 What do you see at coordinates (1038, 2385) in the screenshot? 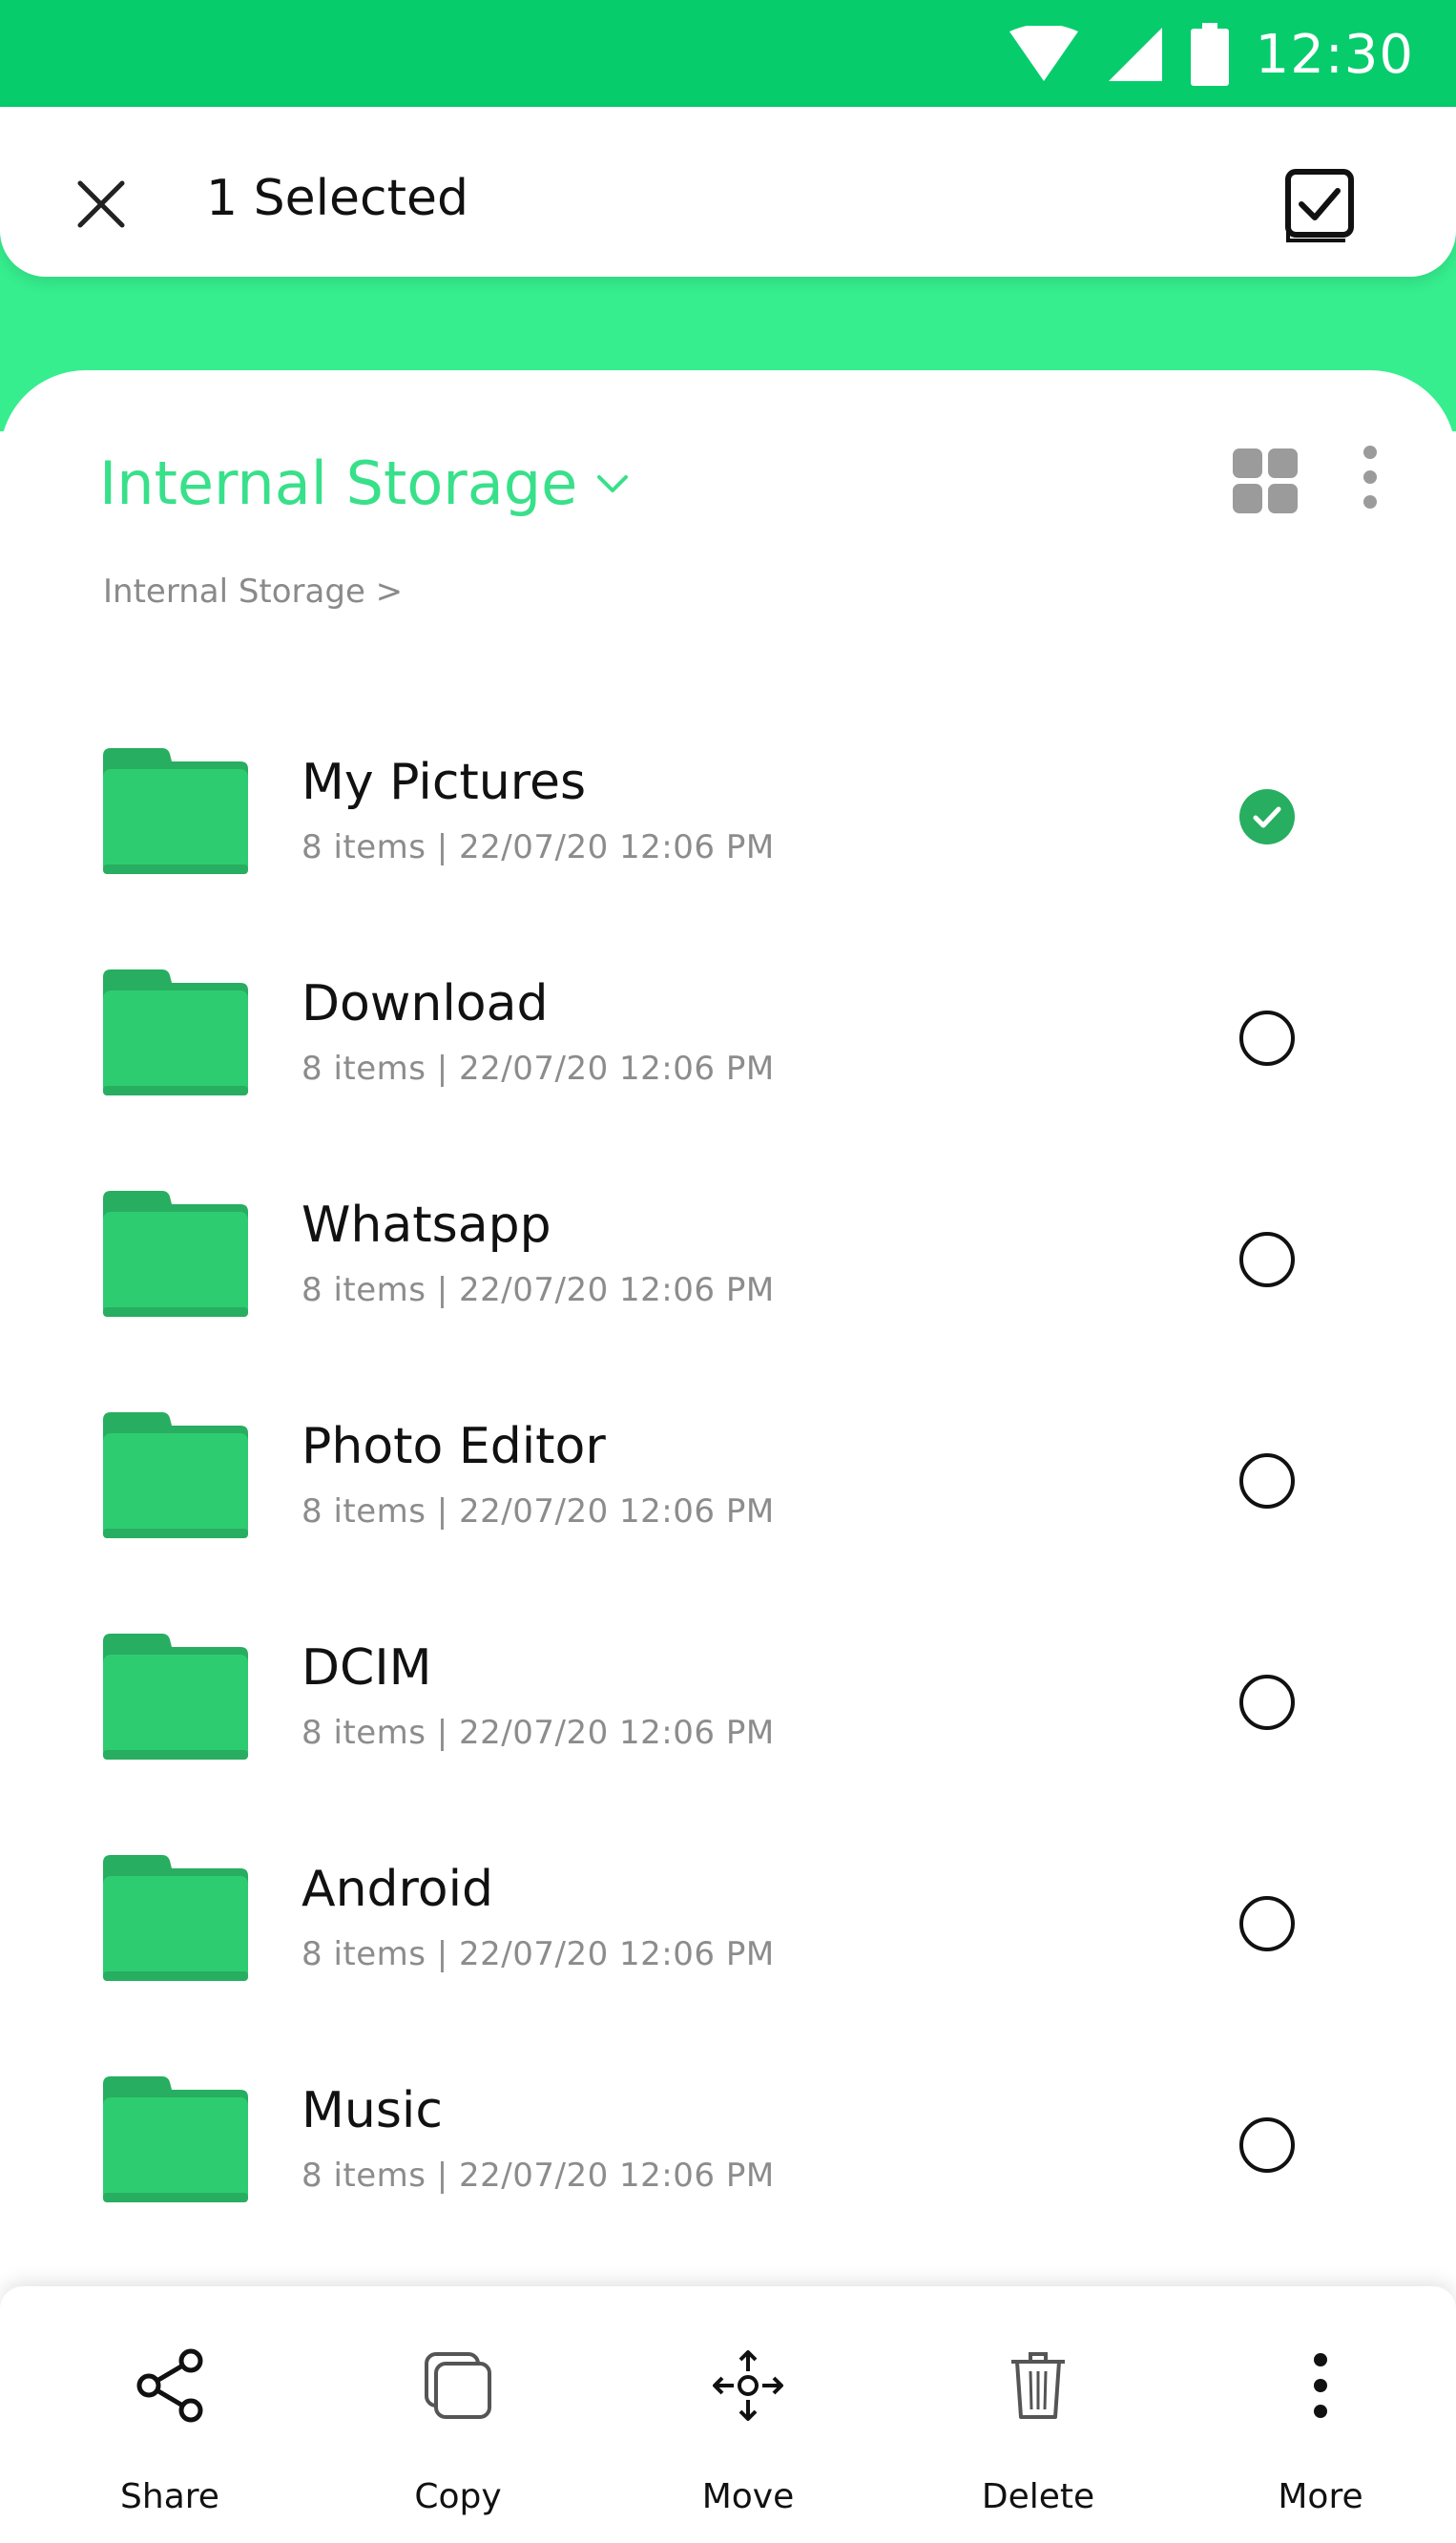
I see `delete-icon` at bounding box center [1038, 2385].